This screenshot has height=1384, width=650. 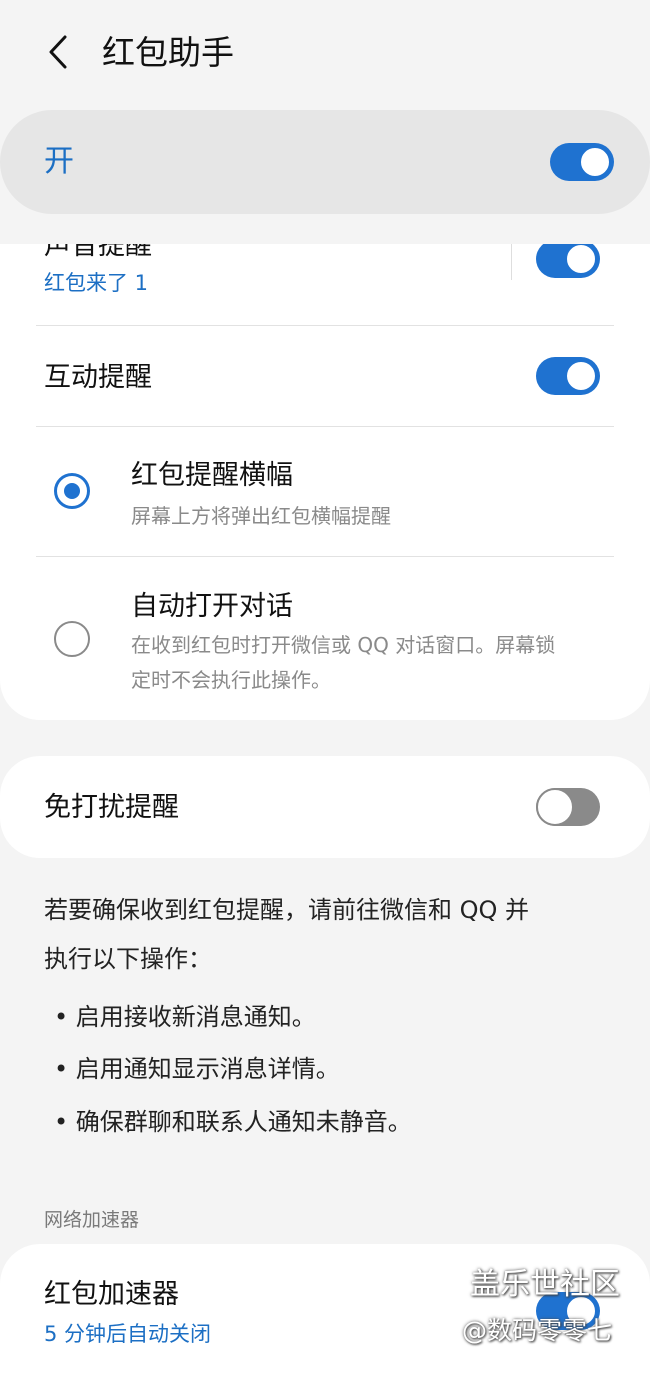 What do you see at coordinates (168, 52) in the screenshot?
I see `page-title: 红包助手` at bounding box center [168, 52].